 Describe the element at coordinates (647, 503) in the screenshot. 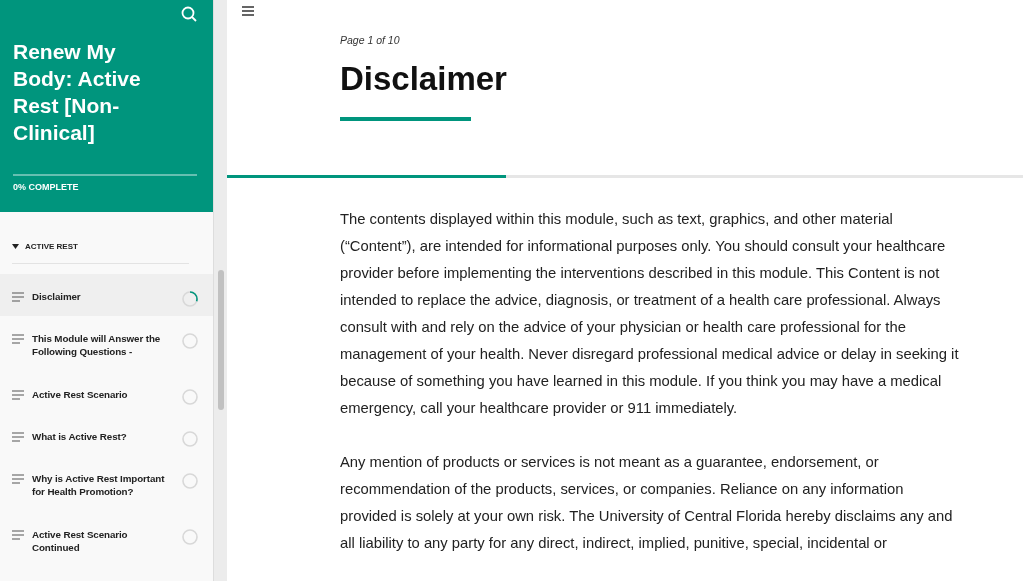

I see `body-paragraph: Any mention of products or services is not meant as a guarantee, endorsement, or recommendation of the products, services, or companies. Reliance on any information provided is solely at your own risk. The University of Central Florida hereby disclaims any and all liability to any party for any direct, indirect, implied, punitive, special, incidental or` at that location.